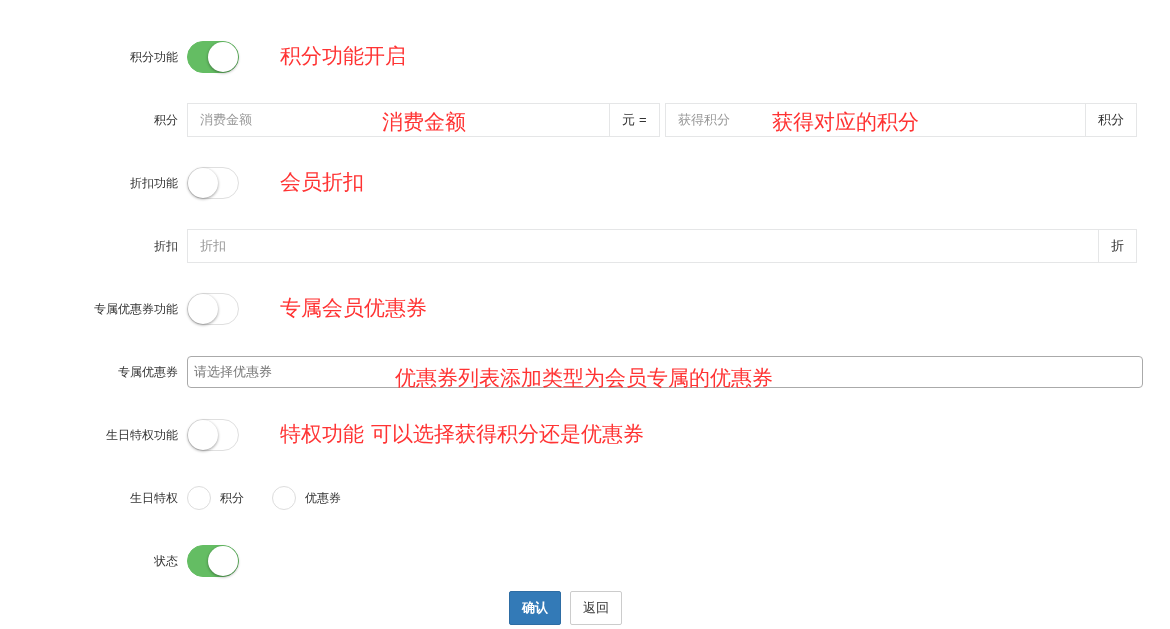 This screenshot has height=629, width=1170. Describe the element at coordinates (154, 498) in the screenshot. I see `field-label: 生日特权` at that location.